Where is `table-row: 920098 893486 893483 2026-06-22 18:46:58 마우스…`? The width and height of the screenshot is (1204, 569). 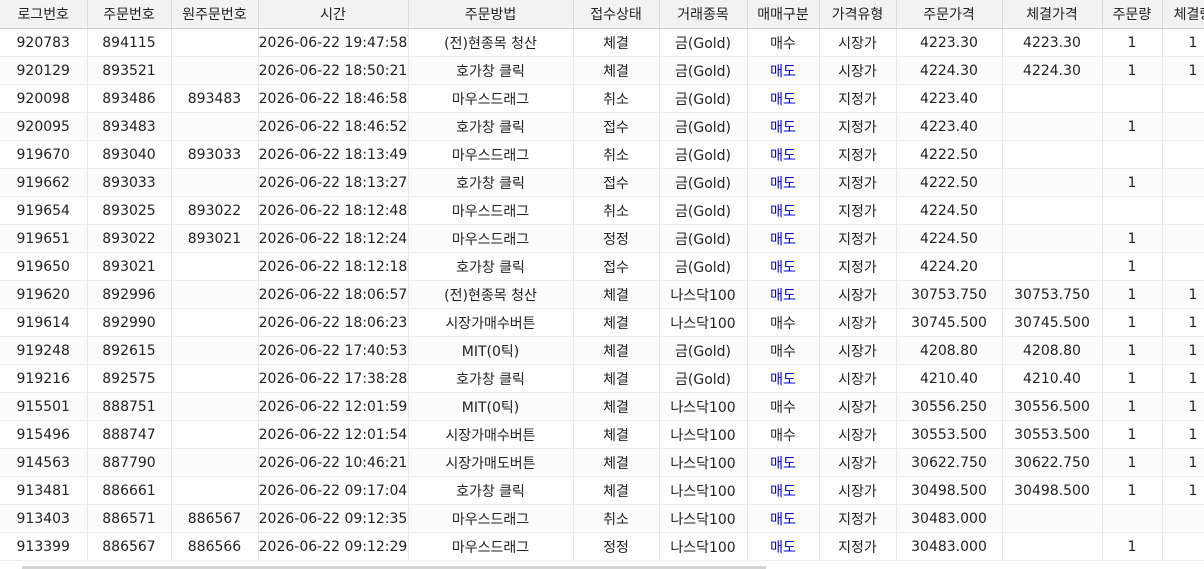 table-row: 920098 893486 893483 2026-06-22 18:46:58 마우스… is located at coordinates (602, 98).